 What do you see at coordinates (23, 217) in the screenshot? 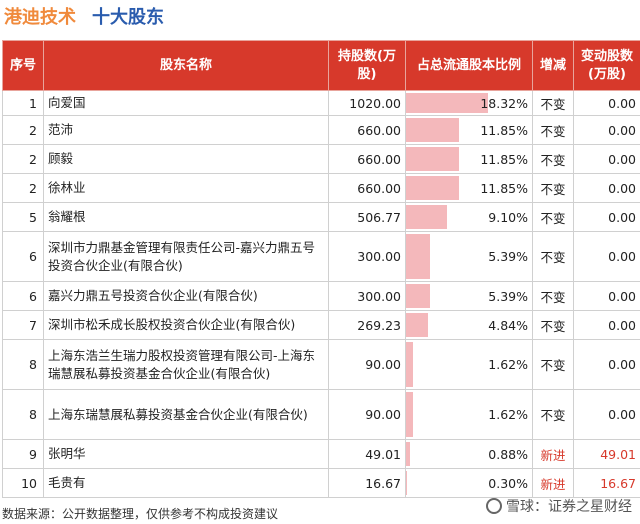
I see `row-index: 5` at bounding box center [23, 217].